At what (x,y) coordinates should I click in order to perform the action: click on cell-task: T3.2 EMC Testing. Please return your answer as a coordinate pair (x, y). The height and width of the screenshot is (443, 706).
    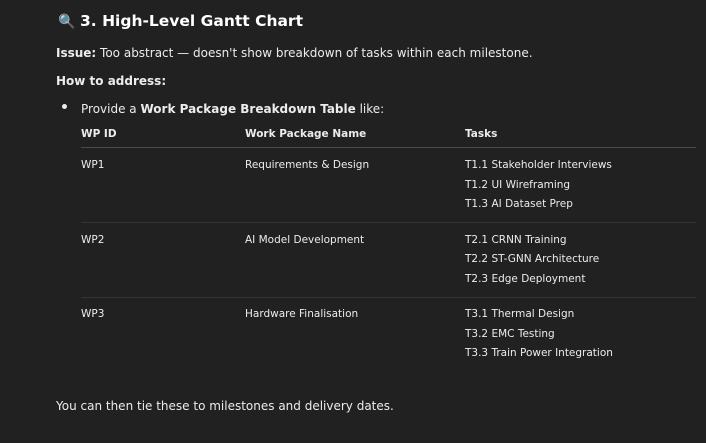
    Looking at the image, I should click on (510, 333).